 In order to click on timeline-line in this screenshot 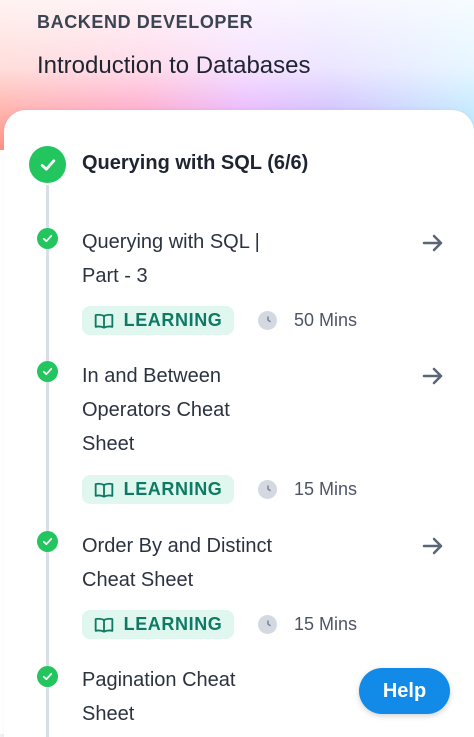, I will do `click(47, 461)`.